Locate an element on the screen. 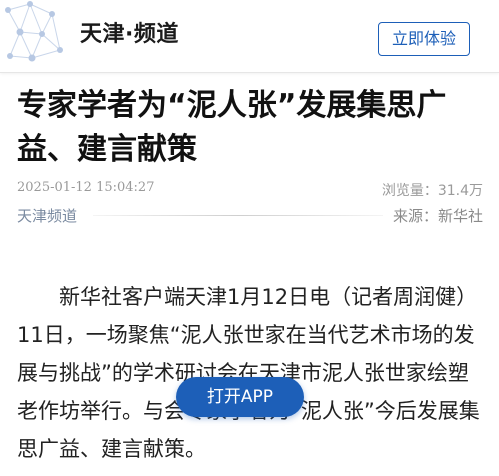 Image resolution: width=499 pixels, height=476 pixels. article-source: 来源：新华社 is located at coordinates (437, 216).